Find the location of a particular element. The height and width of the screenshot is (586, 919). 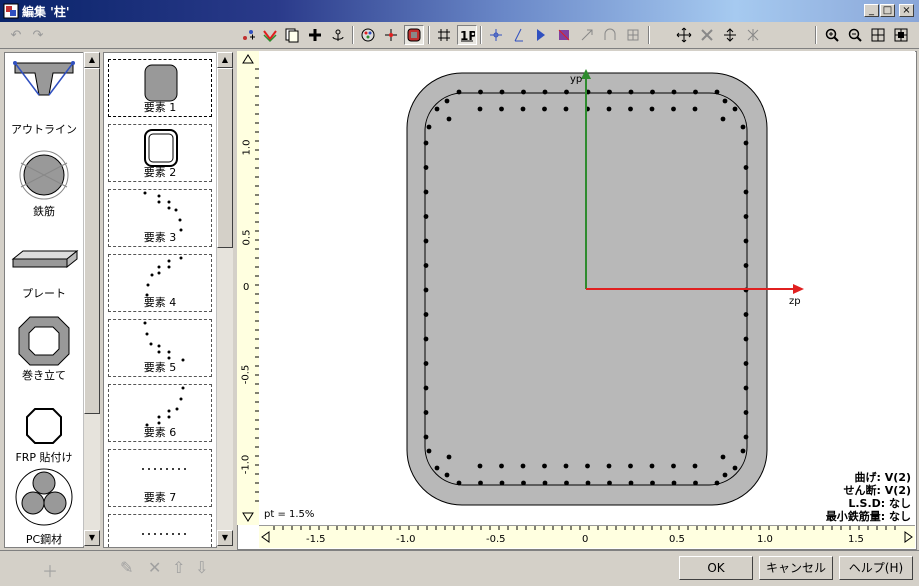

mirror-icon is located at coordinates (541, 35).